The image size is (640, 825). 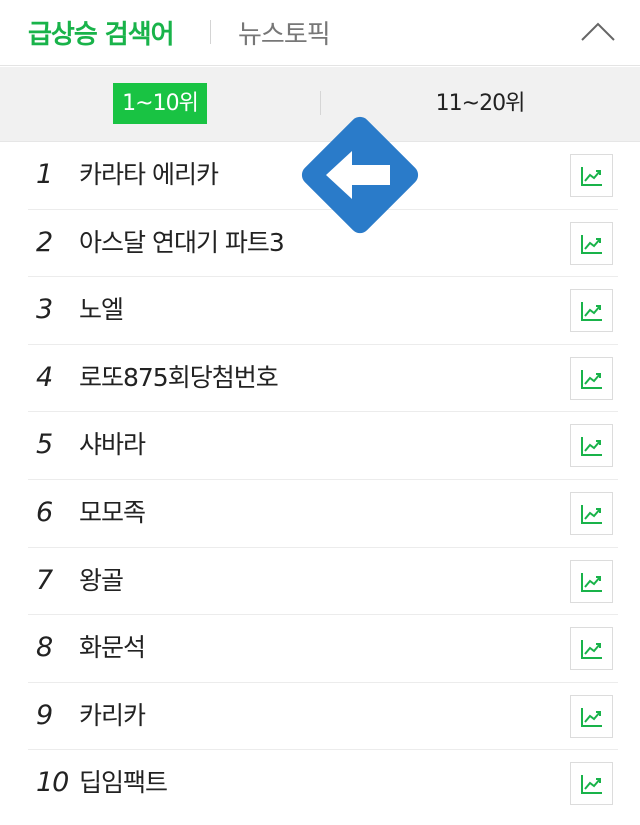 I want to click on range-11-20-button: 11~20위, so click(x=480, y=103).